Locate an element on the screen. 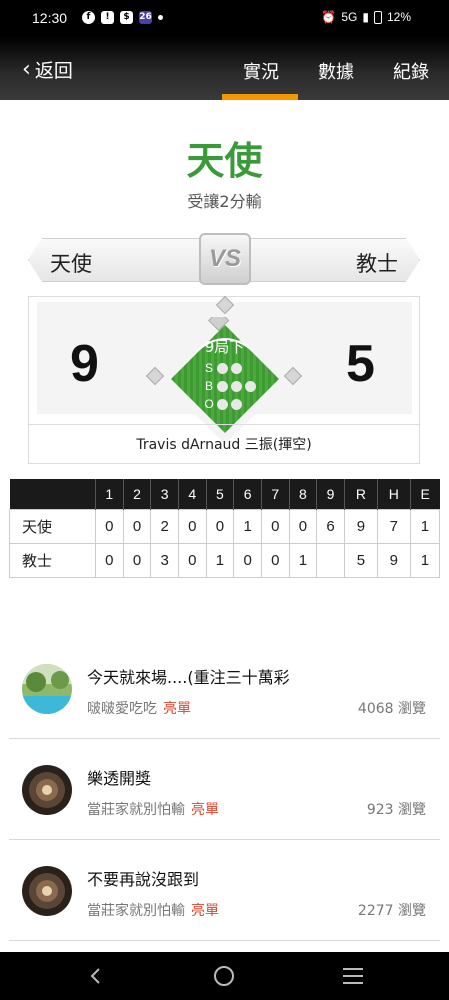 Image resolution: width=449 pixels, height=1000 pixels. inning-header: 1 is located at coordinates (109, 494).